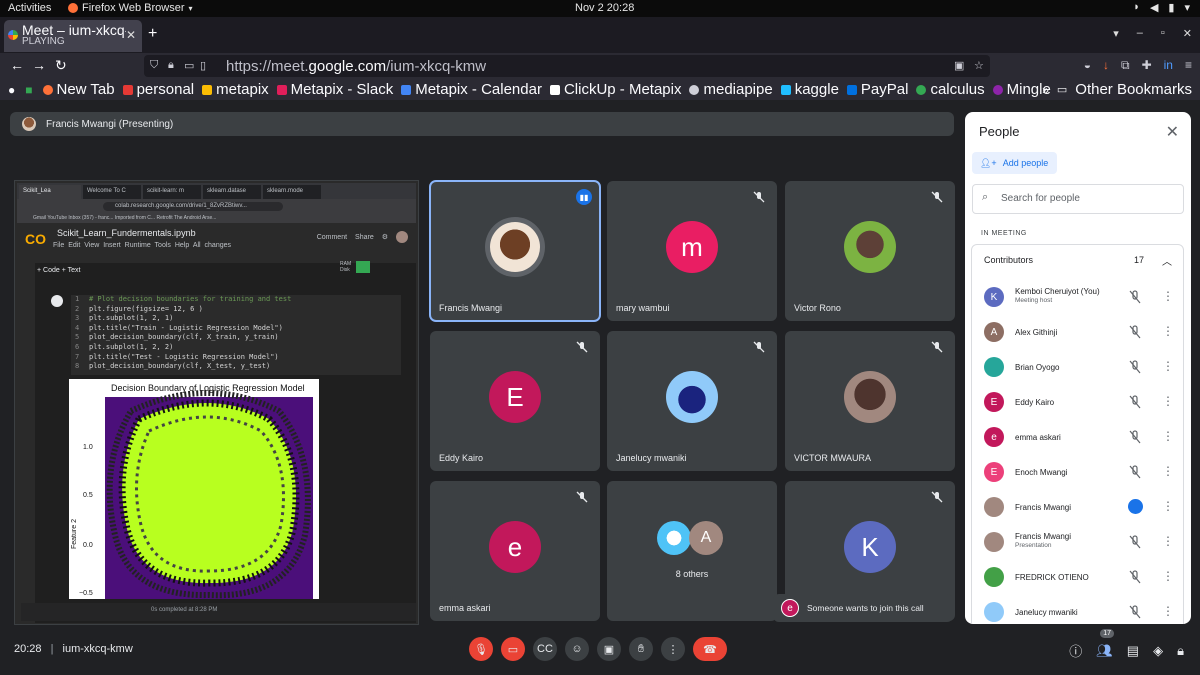 Image resolution: width=1200 pixels, height=675 pixels. What do you see at coordinates (994, 612) in the screenshot?
I see `avatar` at bounding box center [994, 612].